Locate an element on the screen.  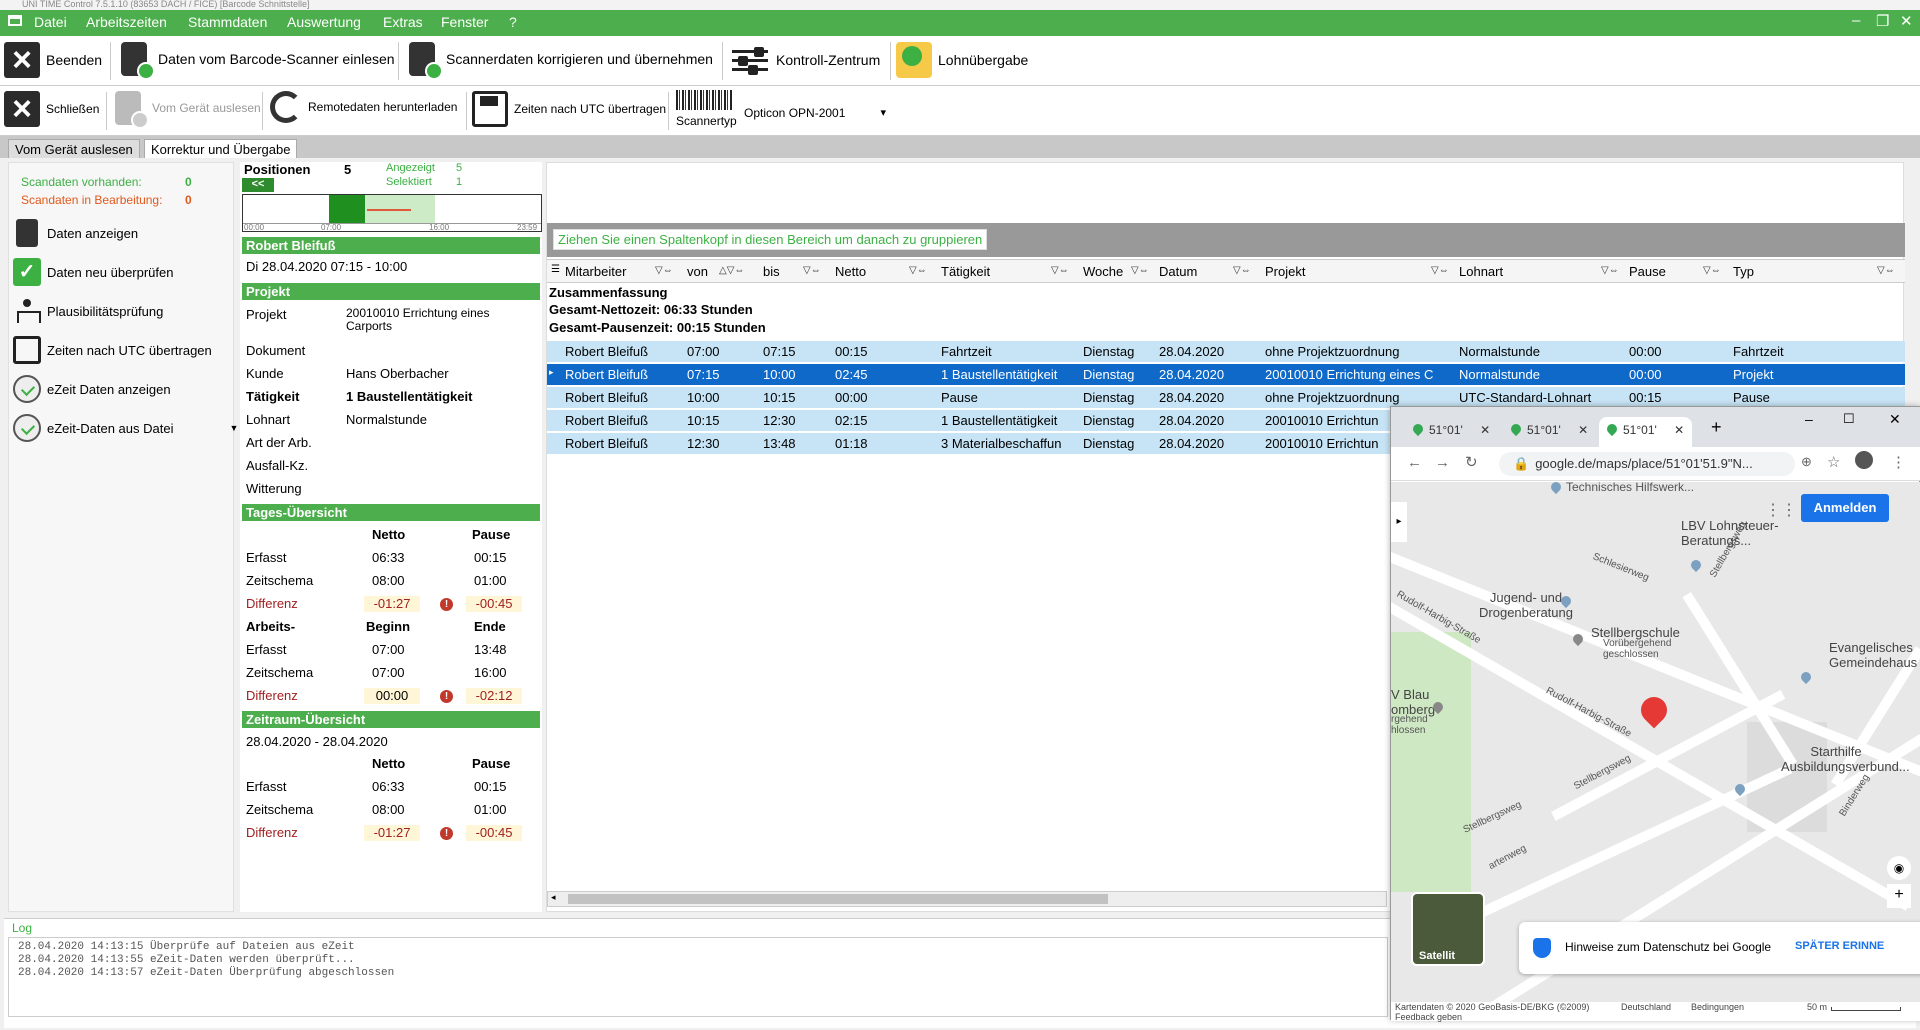
column-header: Netto is located at coordinates (850, 271).